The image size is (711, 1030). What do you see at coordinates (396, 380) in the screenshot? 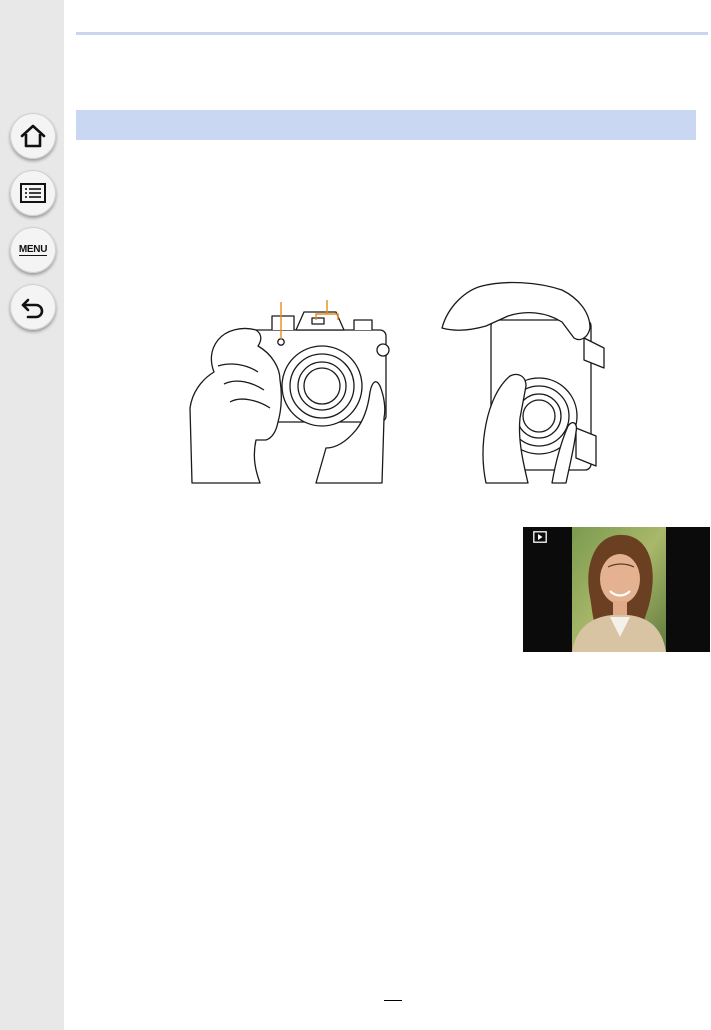
I see `camera-holding-illustration` at bounding box center [396, 380].